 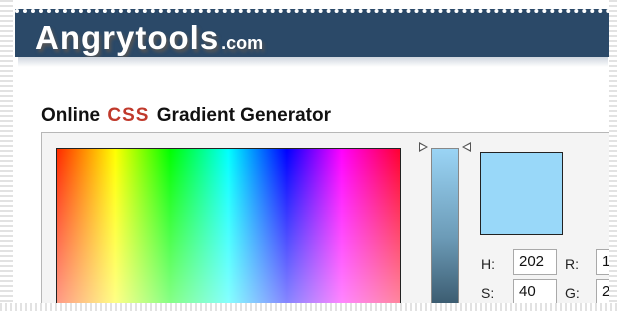 I want to click on site-logo: Angrytools .com, so click(x=149, y=38).